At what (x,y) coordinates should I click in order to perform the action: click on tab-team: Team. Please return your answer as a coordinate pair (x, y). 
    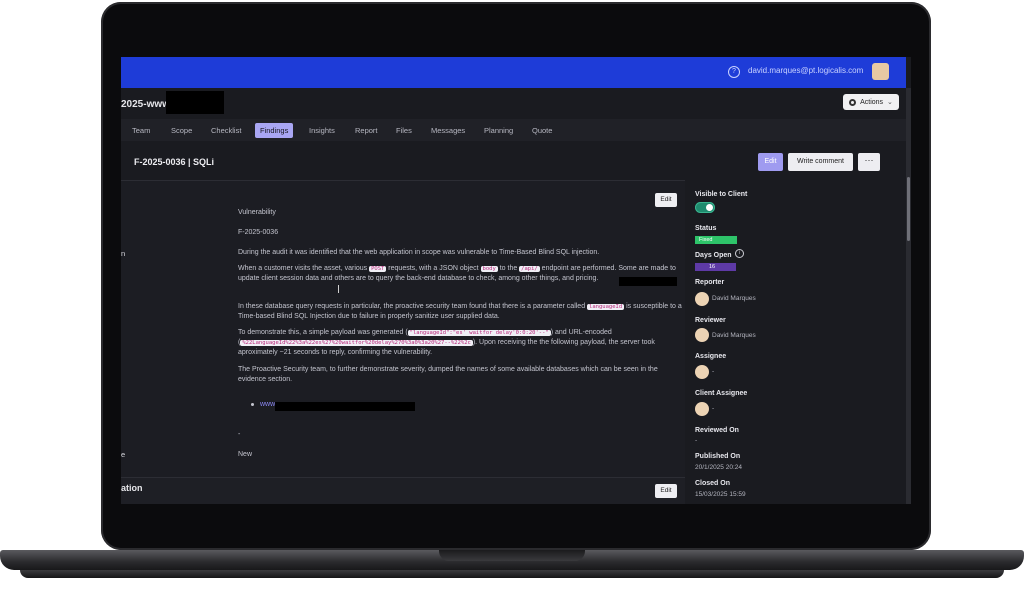
    Looking at the image, I should click on (141, 130).